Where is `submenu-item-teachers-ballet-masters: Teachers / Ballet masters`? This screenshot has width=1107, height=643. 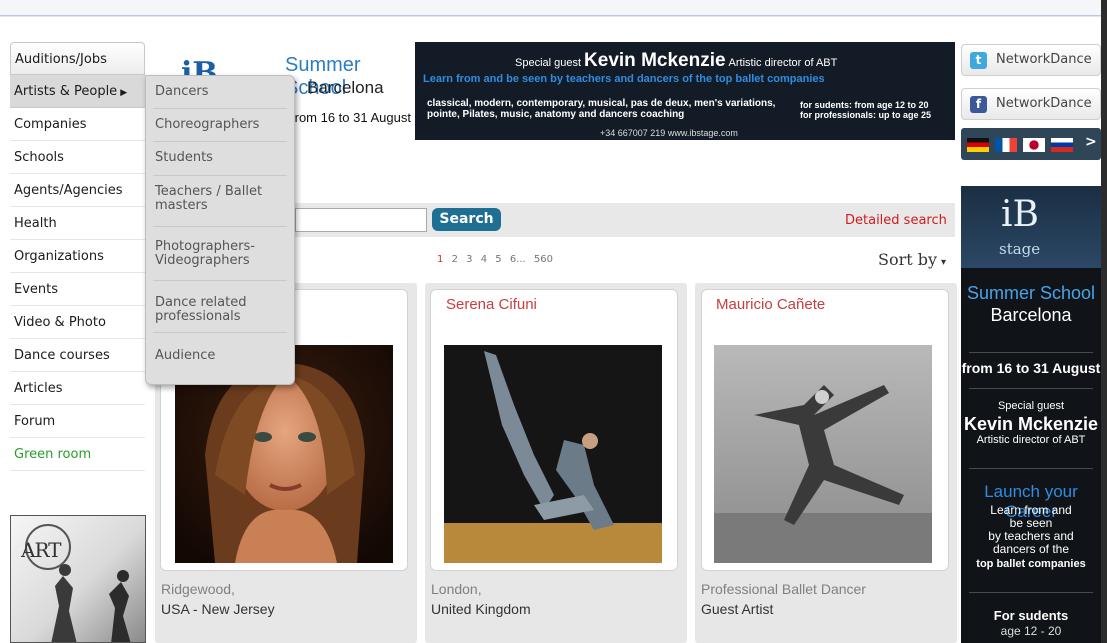
submenu-item-teachers-ballet-masters: Teachers / Ballet masters is located at coordinates (221, 199).